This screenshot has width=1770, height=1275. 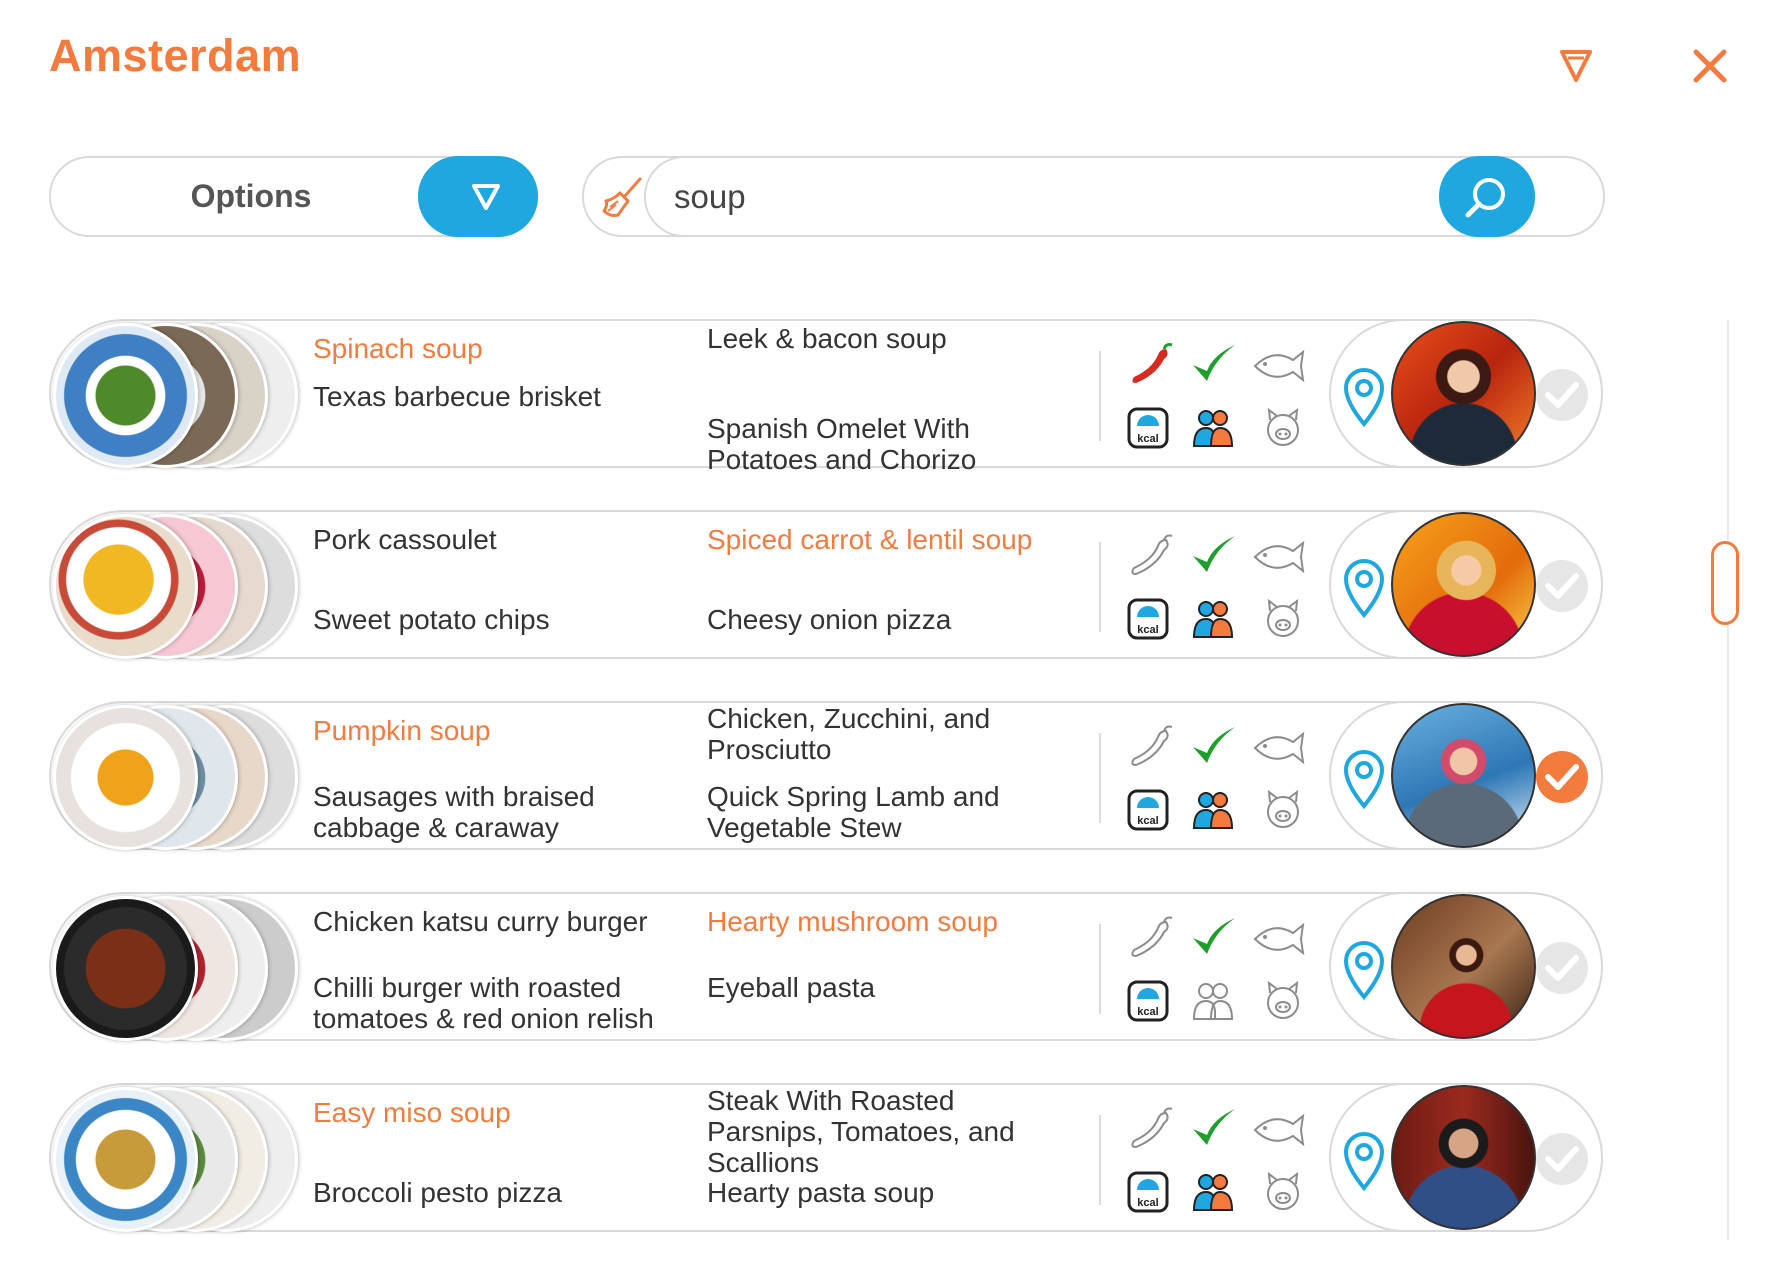 I want to click on recipe-name: Sweet potato chips, so click(x=493, y=619).